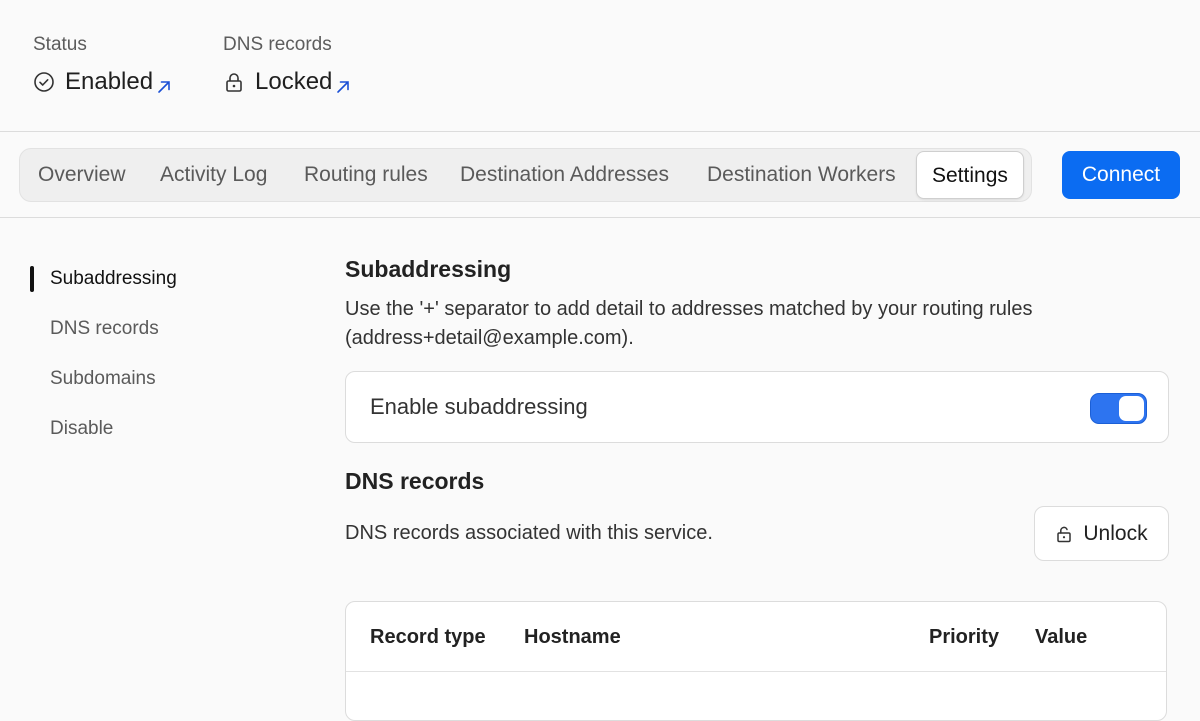 This screenshot has width=1200, height=721. Describe the element at coordinates (213, 175) in the screenshot. I see `tab-activity-log: Activity Log` at that location.